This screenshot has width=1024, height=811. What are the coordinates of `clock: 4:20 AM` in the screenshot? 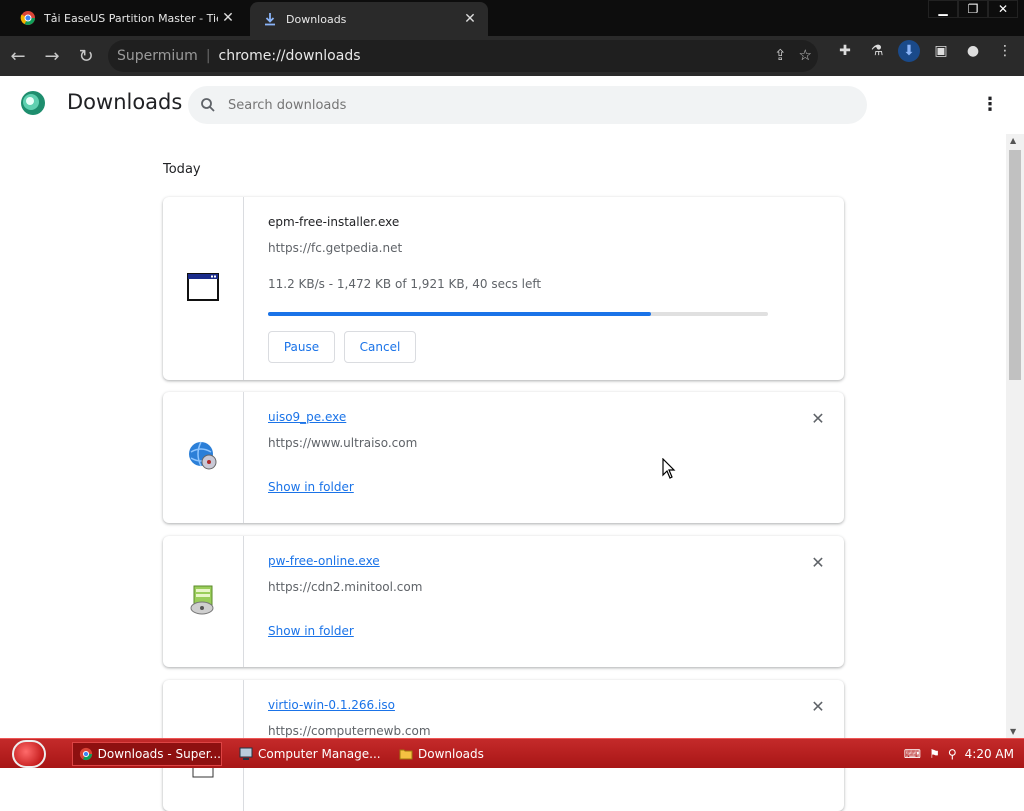 It's located at (989, 754).